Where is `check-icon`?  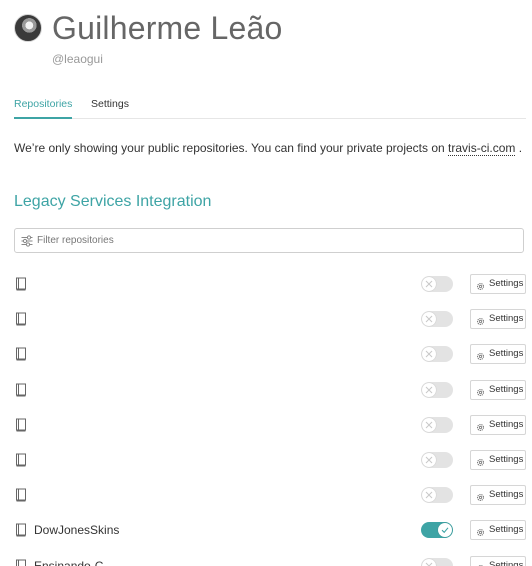 check-icon is located at coordinates (445, 530).